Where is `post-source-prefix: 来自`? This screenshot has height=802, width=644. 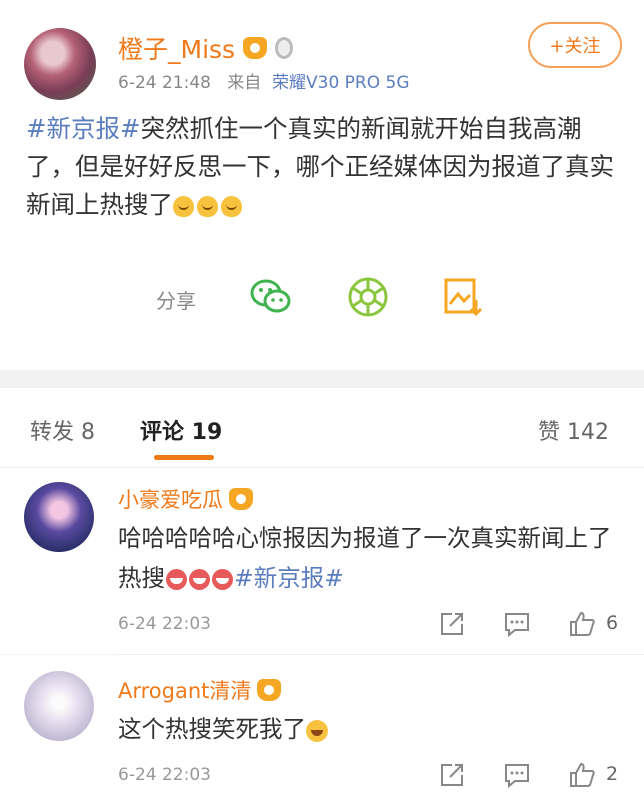 post-source-prefix: 来自 is located at coordinates (244, 83).